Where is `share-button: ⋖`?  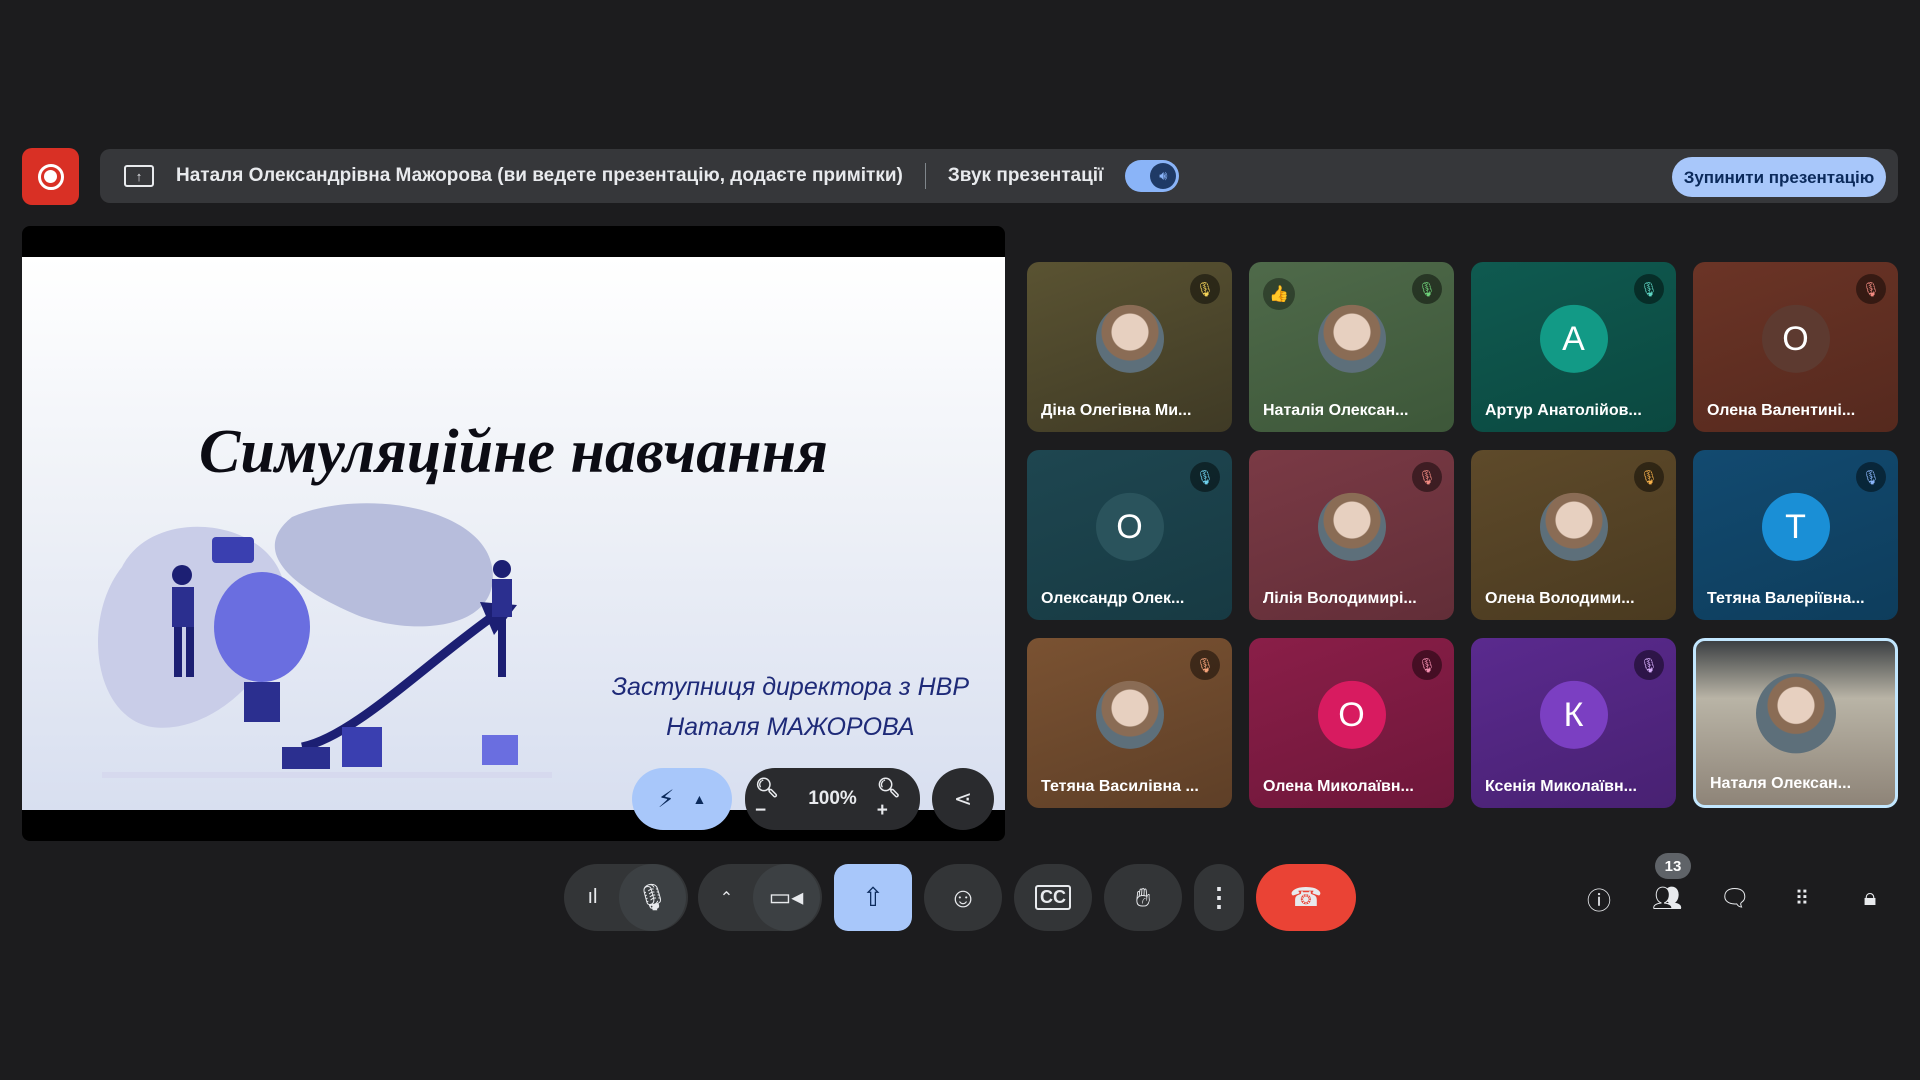
share-button: ⋖ is located at coordinates (963, 799).